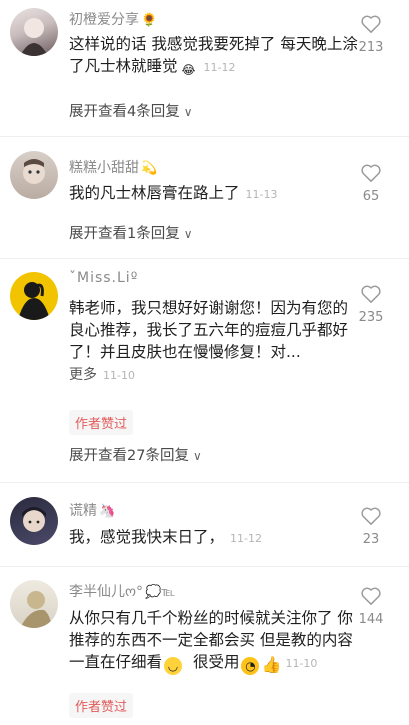  Describe the element at coordinates (160, 592) in the screenshot. I see `thought-bubble-icon: 💭℡` at that location.